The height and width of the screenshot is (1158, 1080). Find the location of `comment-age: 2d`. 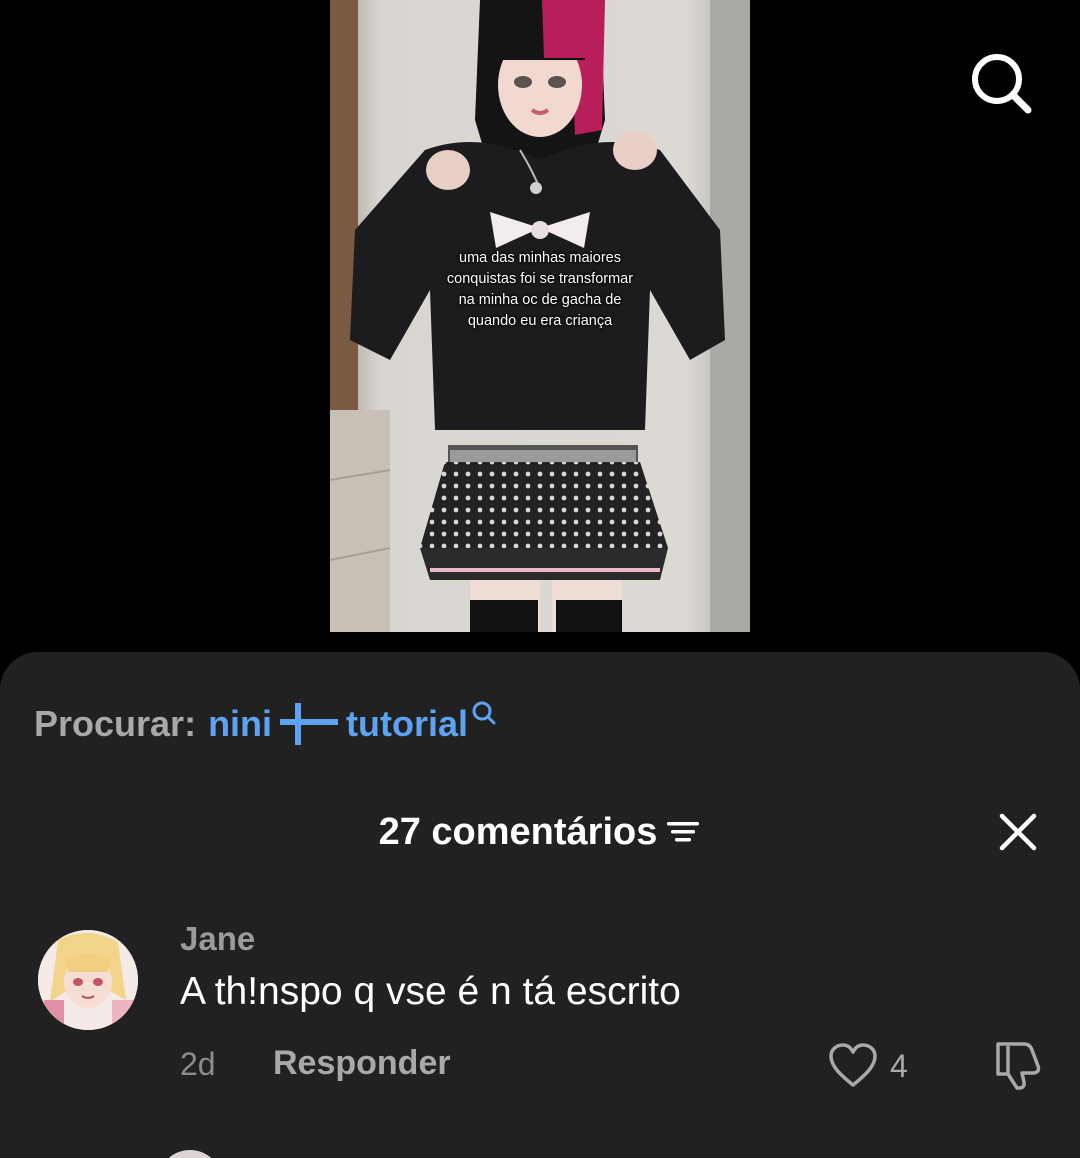

comment-age: 2d is located at coordinates (198, 1064).